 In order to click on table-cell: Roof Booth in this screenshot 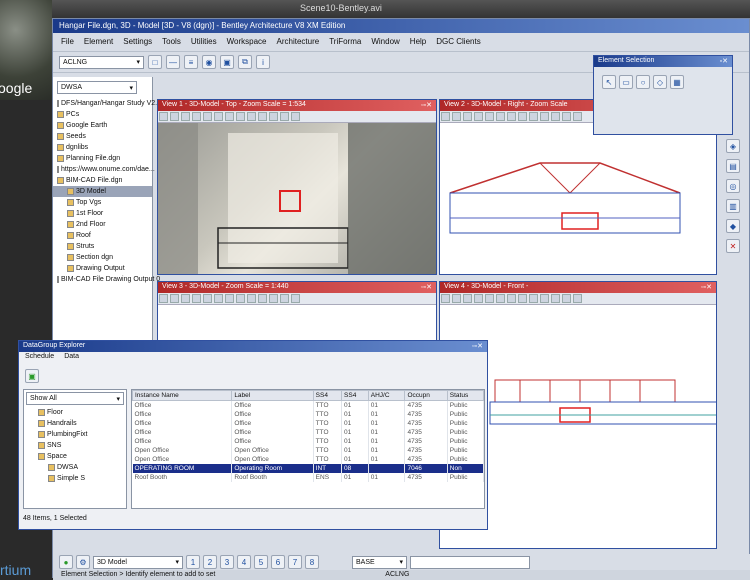, I will do `click(182, 477)`.